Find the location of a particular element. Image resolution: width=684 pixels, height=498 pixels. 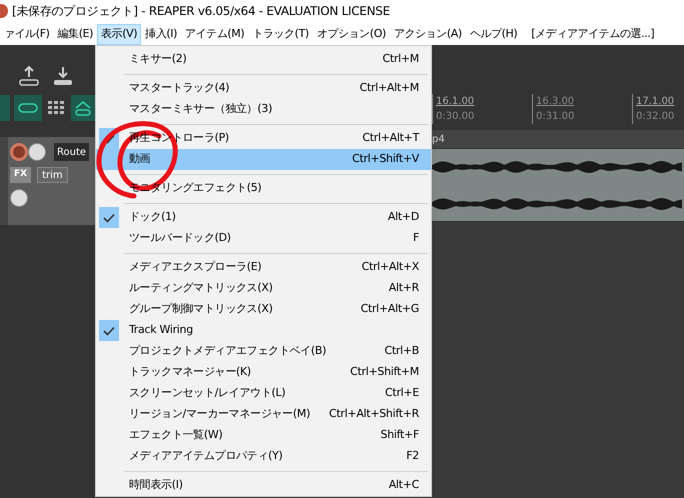

menu-item: メディアエクスプローラ(E) Ctrl+Alt+X is located at coordinates (263, 267).